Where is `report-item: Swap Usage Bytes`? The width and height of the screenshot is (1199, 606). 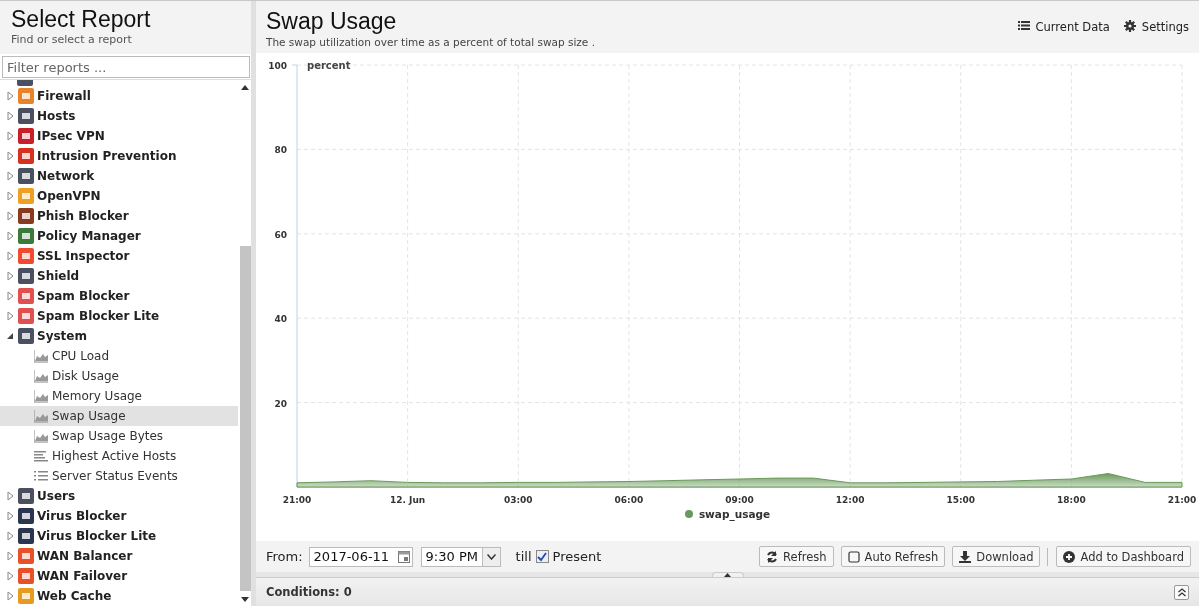
report-item: Swap Usage Bytes is located at coordinates (119, 436).